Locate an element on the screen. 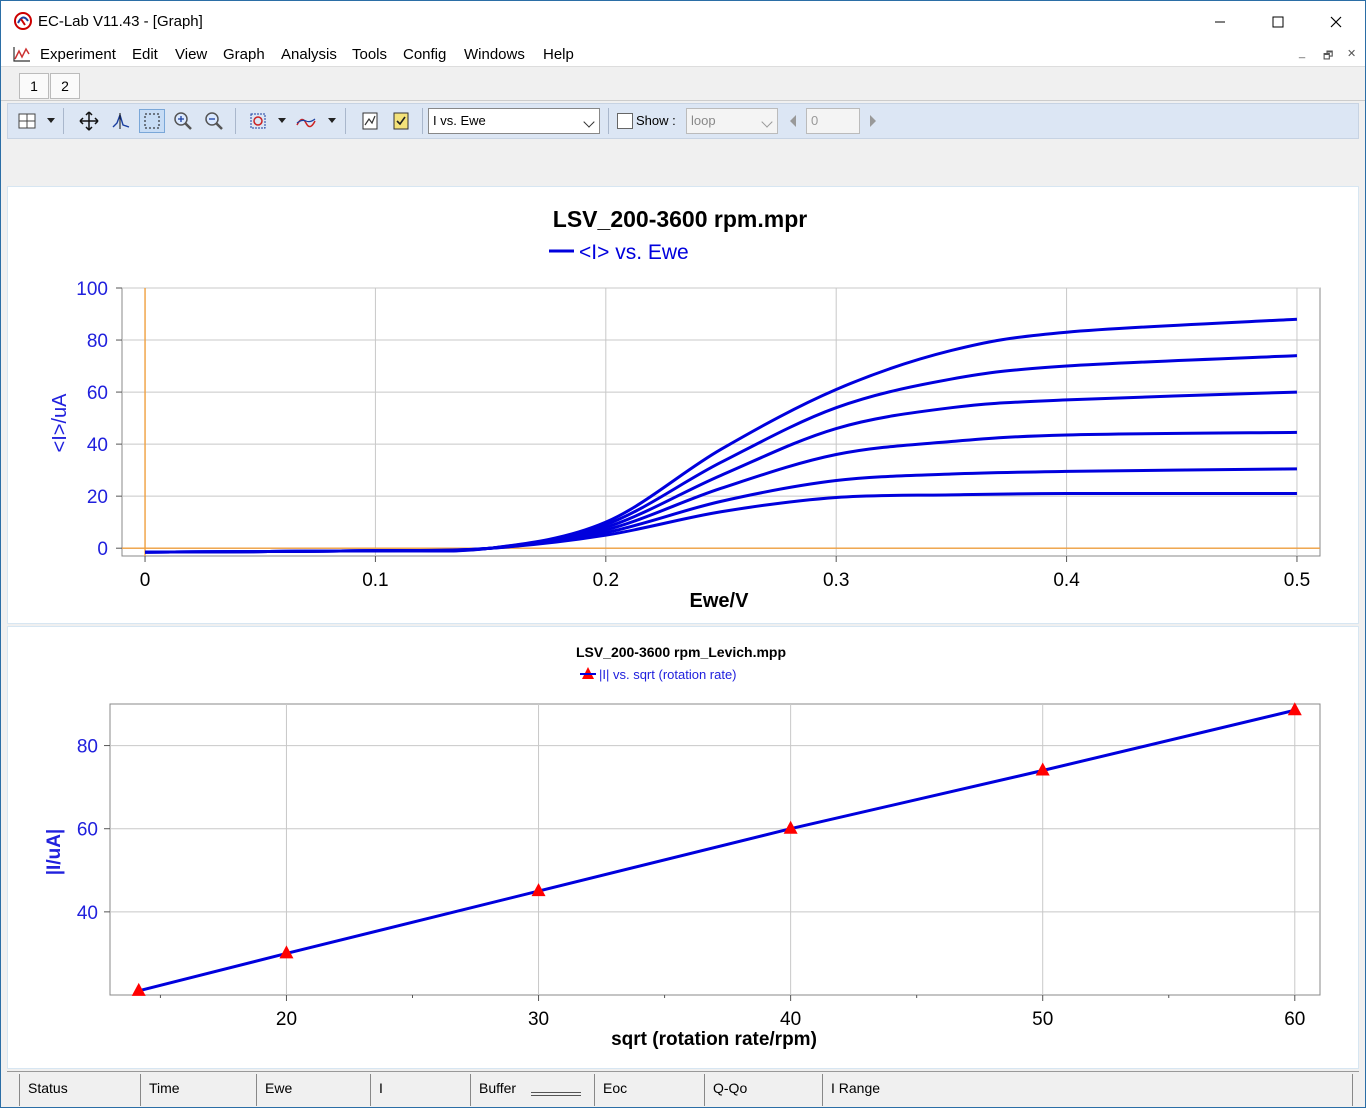 The image size is (1366, 1108). x-tick-label: 30 is located at coordinates (538, 1019).